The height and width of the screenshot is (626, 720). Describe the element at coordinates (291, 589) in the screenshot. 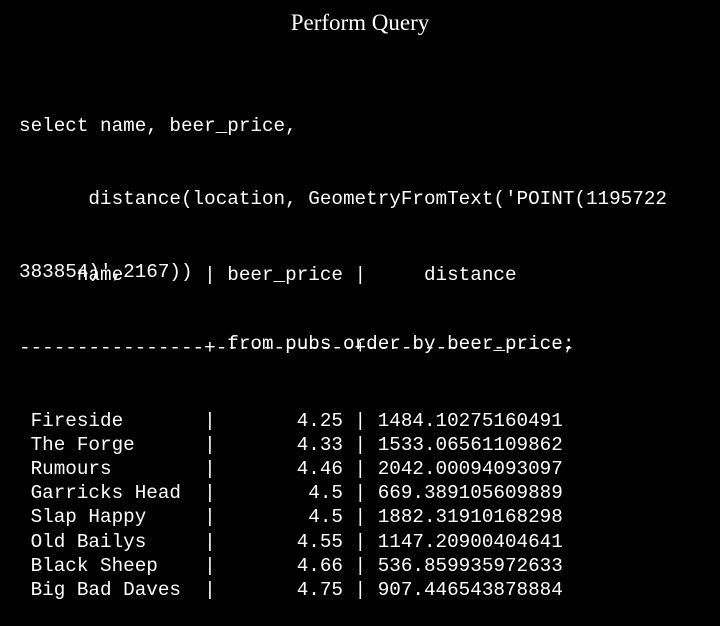

I see `table-row: Big Bad Daves | 4.75 | 907.446543878884` at that location.